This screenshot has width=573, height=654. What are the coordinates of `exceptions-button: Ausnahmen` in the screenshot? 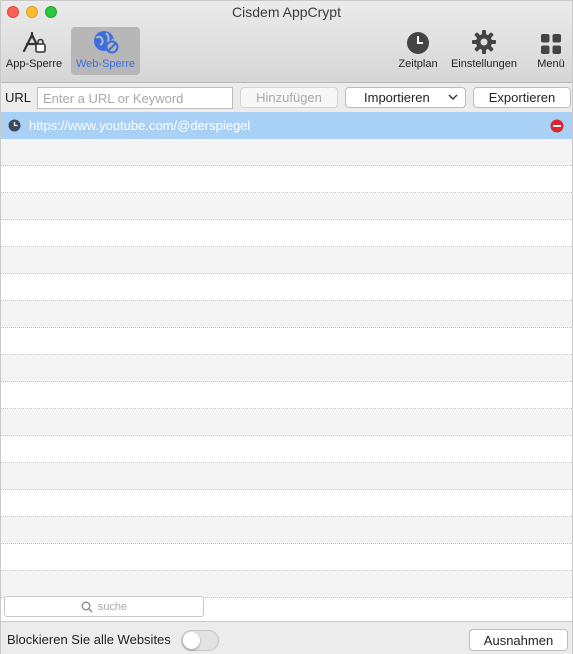 It's located at (518, 640).